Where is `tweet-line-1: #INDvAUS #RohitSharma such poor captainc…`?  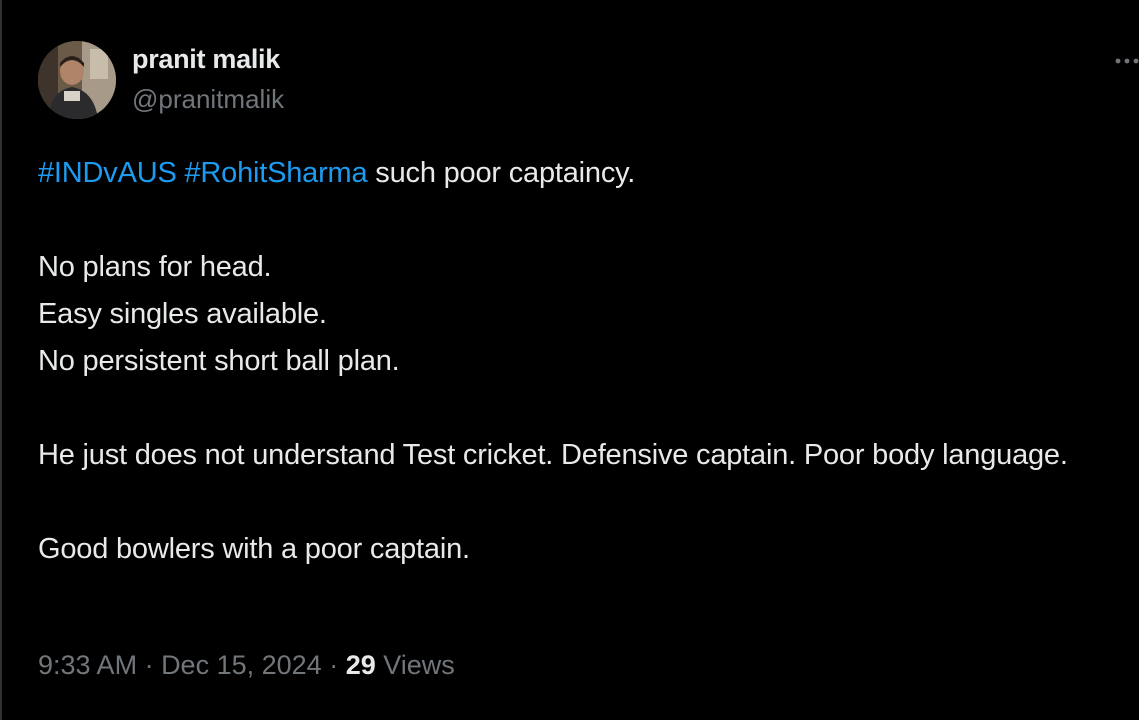 tweet-line-1: #INDvAUS #RohitSharma such poor captainc… is located at coordinates (585, 173).